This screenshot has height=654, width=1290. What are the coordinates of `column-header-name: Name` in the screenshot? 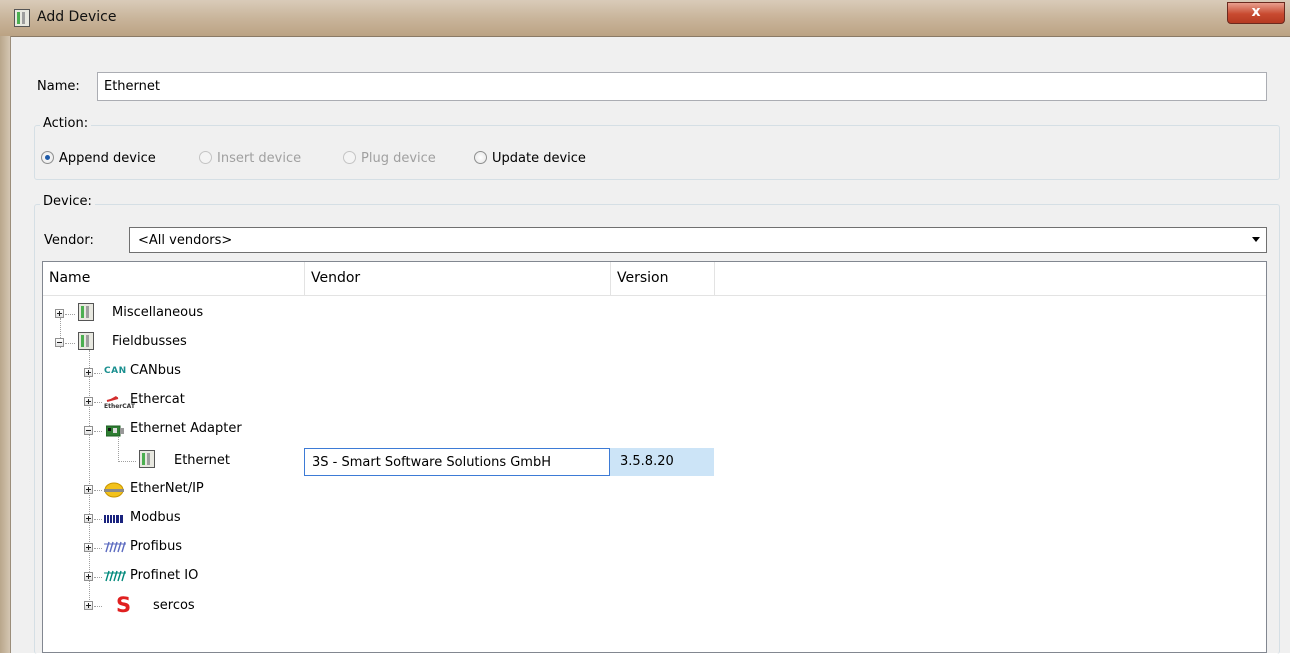 It's located at (174, 279).